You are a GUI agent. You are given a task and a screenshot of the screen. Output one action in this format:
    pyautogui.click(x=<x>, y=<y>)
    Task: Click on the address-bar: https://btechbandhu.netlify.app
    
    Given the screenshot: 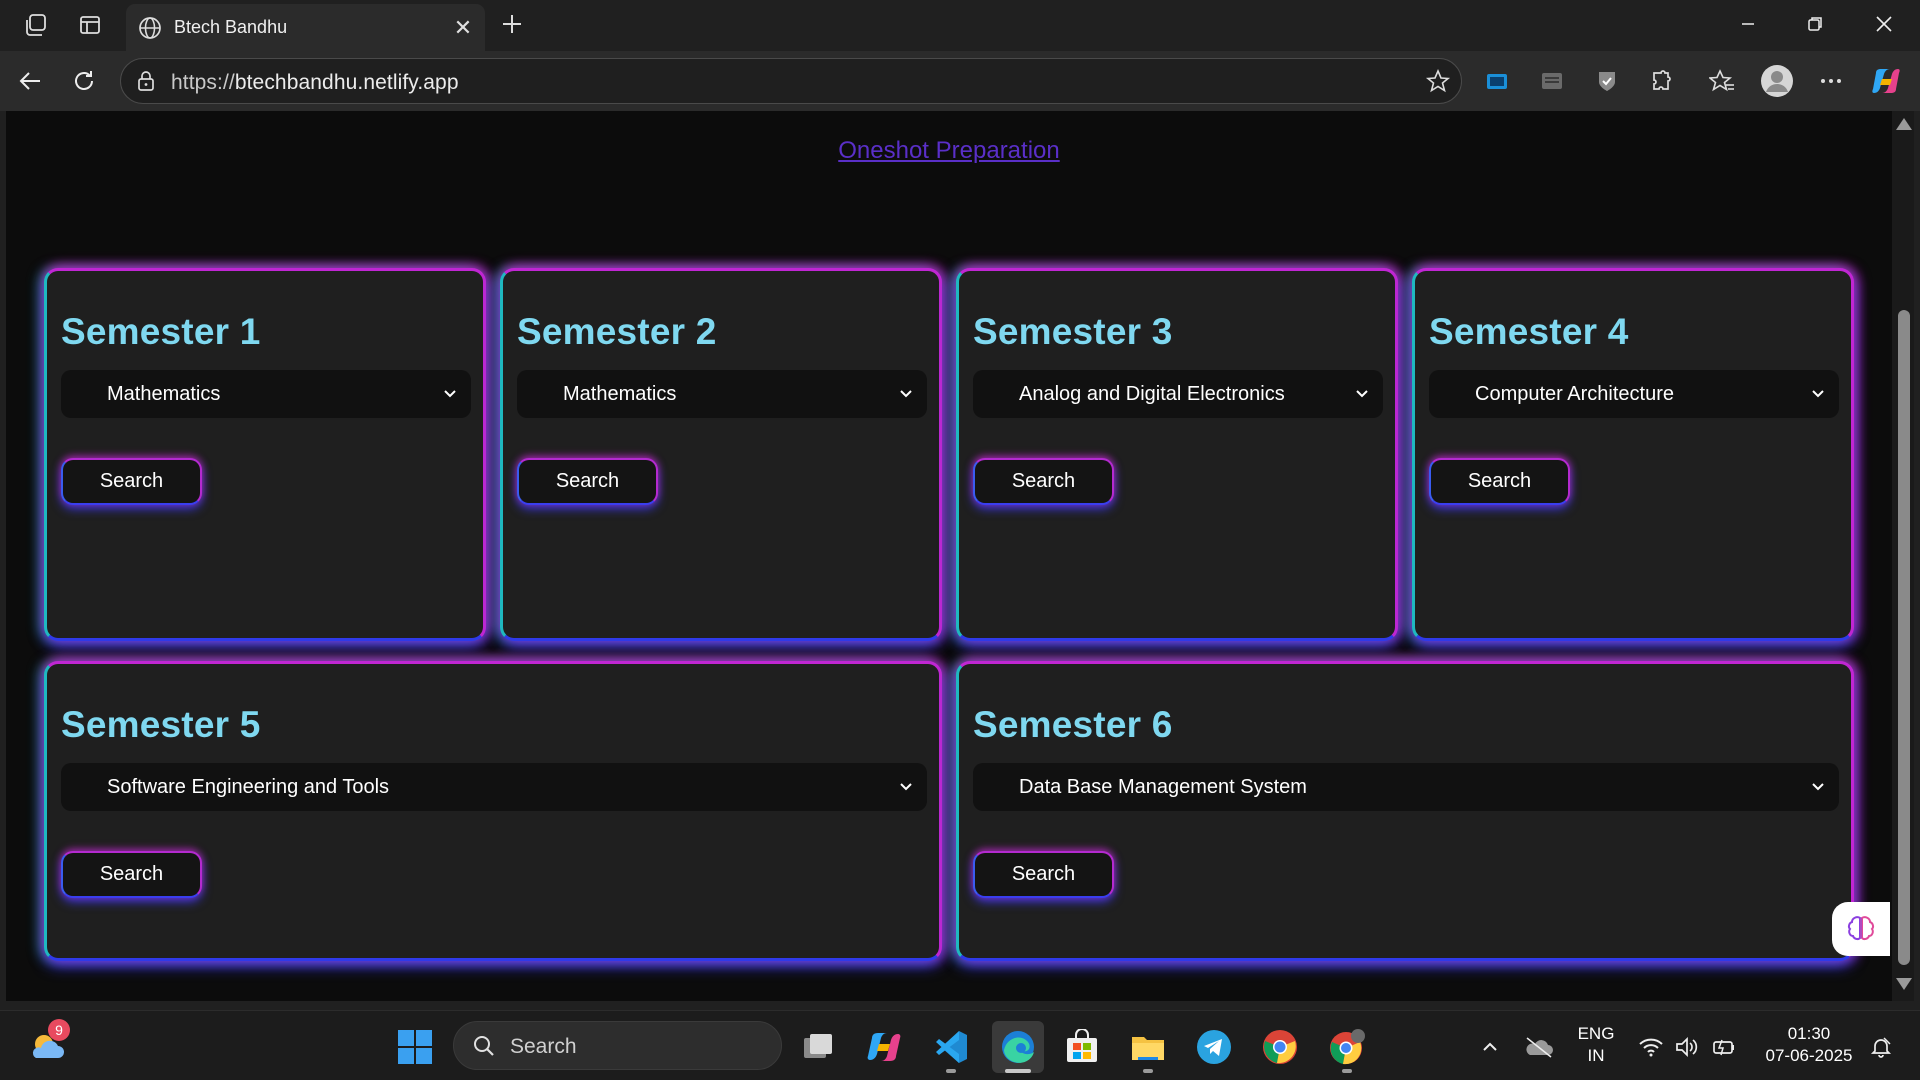 What is the action you would take?
    pyautogui.click(x=791, y=81)
    